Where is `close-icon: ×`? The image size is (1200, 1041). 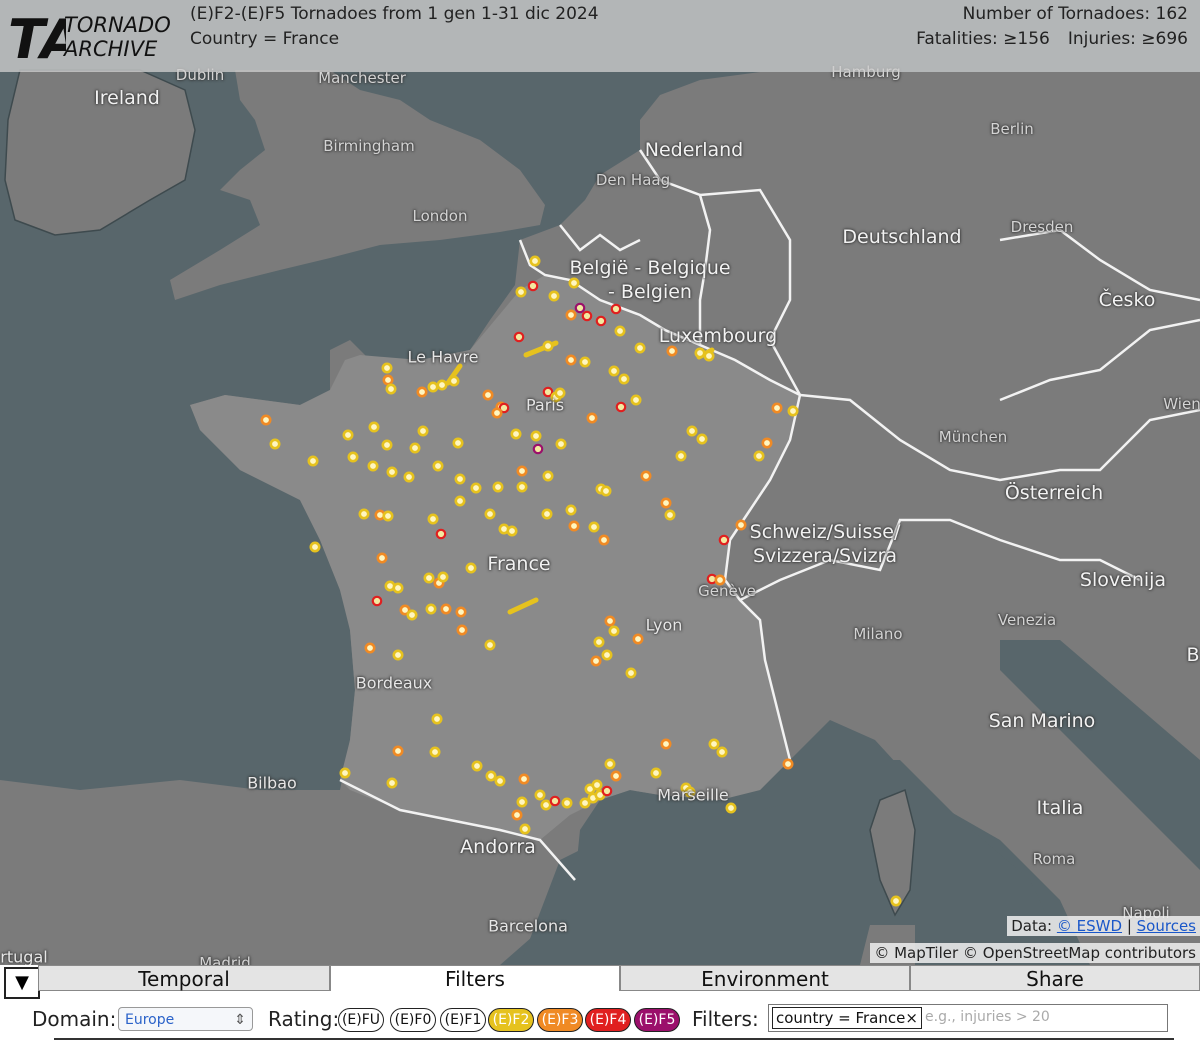 close-icon: × is located at coordinates (911, 1018).